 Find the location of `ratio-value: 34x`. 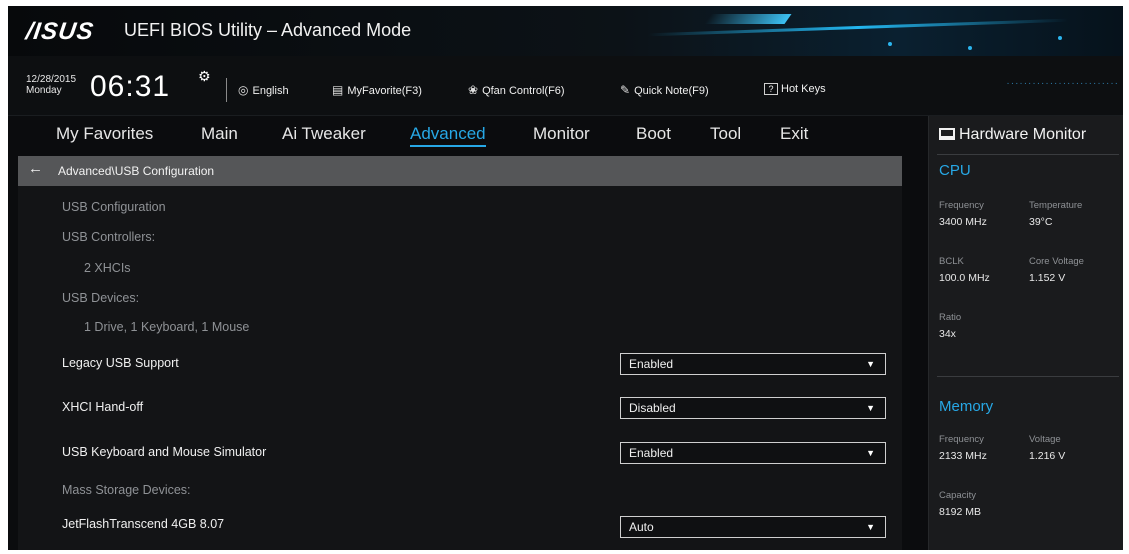

ratio-value: 34x is located at coordinates (947, 334).